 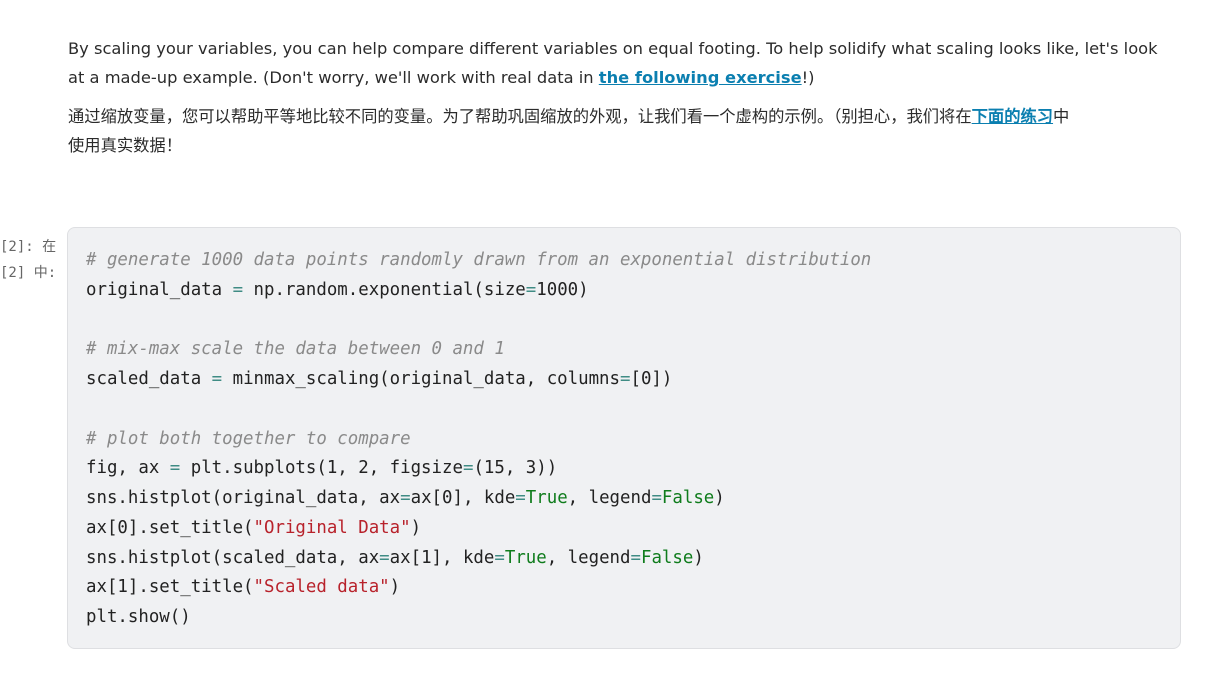 What do you see at coordinates (321, 468) in the screenshot?
I see `code-text: plt.subplots(1, 2, figsize` at bounding box center [321, 468].